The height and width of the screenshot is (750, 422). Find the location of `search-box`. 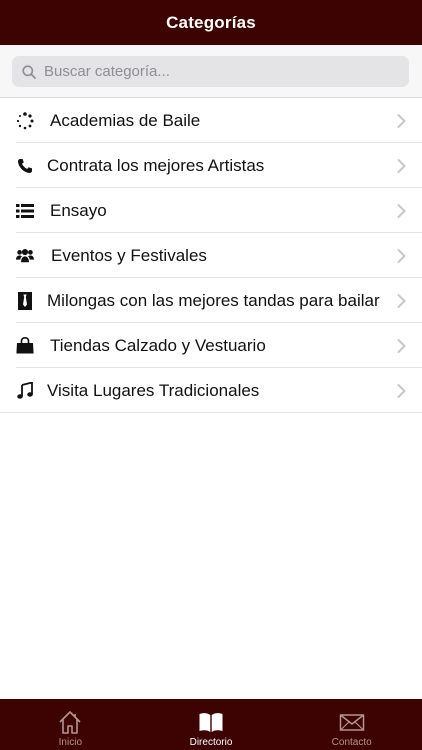

search-box is located at coordinates (210, 71).